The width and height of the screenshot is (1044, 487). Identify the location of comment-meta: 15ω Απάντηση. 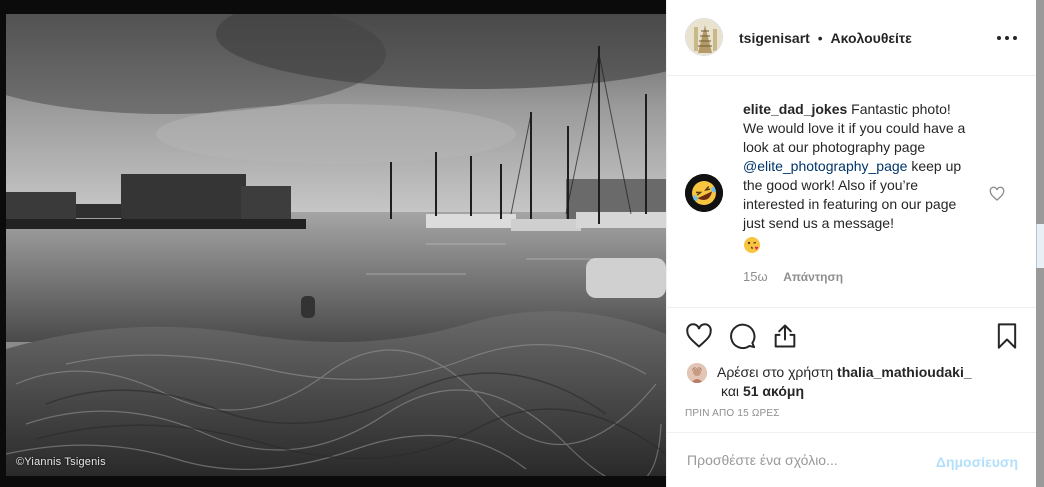
(793, 276).